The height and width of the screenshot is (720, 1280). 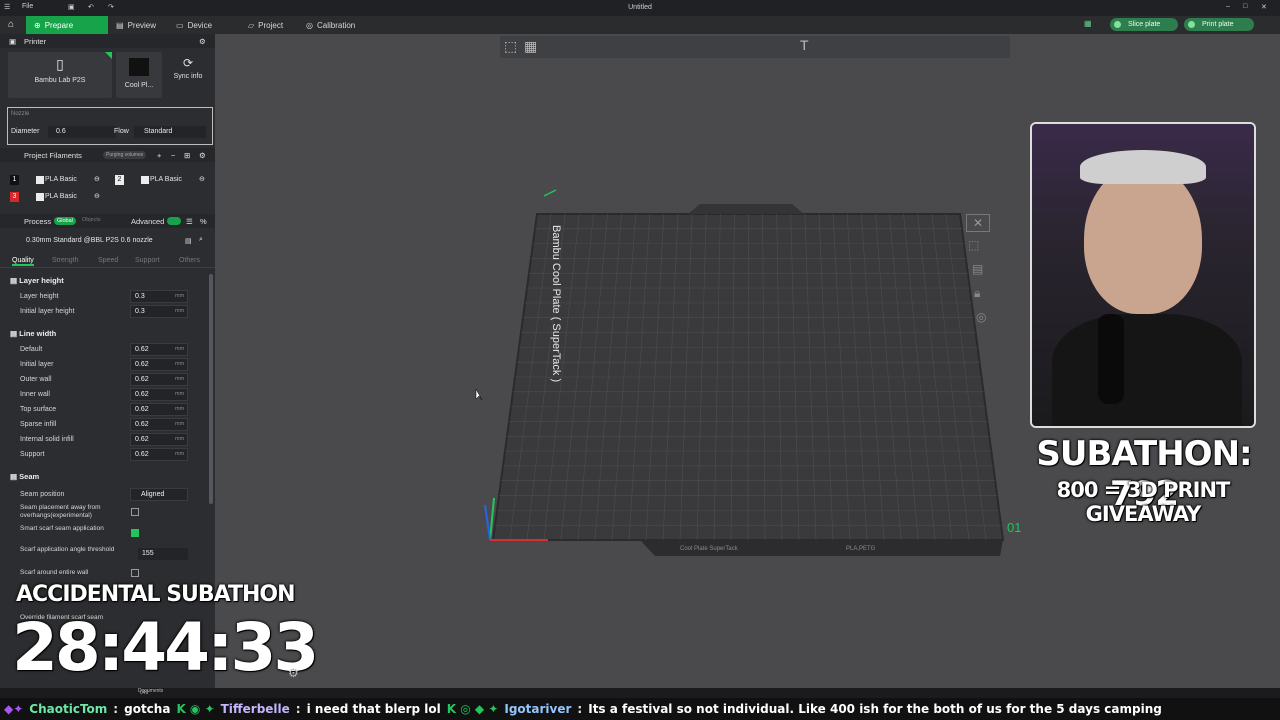 What do you see at coordinates (1143, 502) in the screenshot?
I see `giveaway-text: 800 = 3D PRINT GIVEAWAY` at bounding box center [1143, 502].